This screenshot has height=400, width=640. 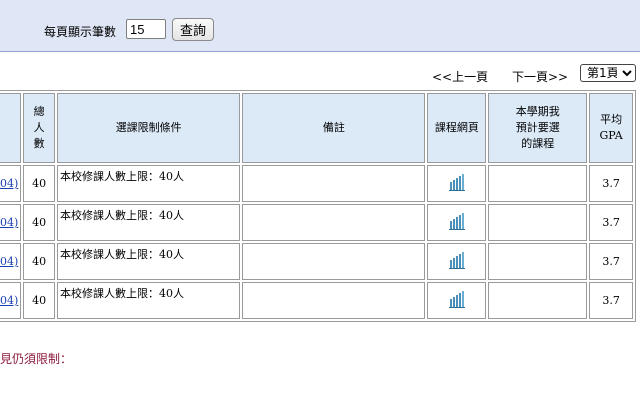 What do you see at coordinates (538, 128) in the screenshot?
I see `header-planned: 本學期我預計要選的課程` at bounding box center [538, 128].